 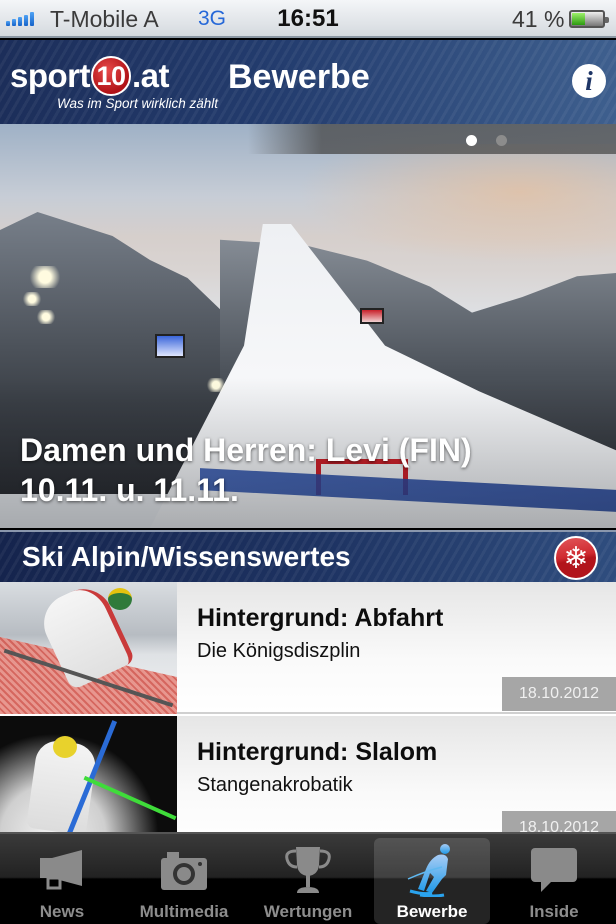 What do you see at coordinates (184, 911) in the screenshot?
I see `tab-label: Multimedia` at bounding box center [184, 911].